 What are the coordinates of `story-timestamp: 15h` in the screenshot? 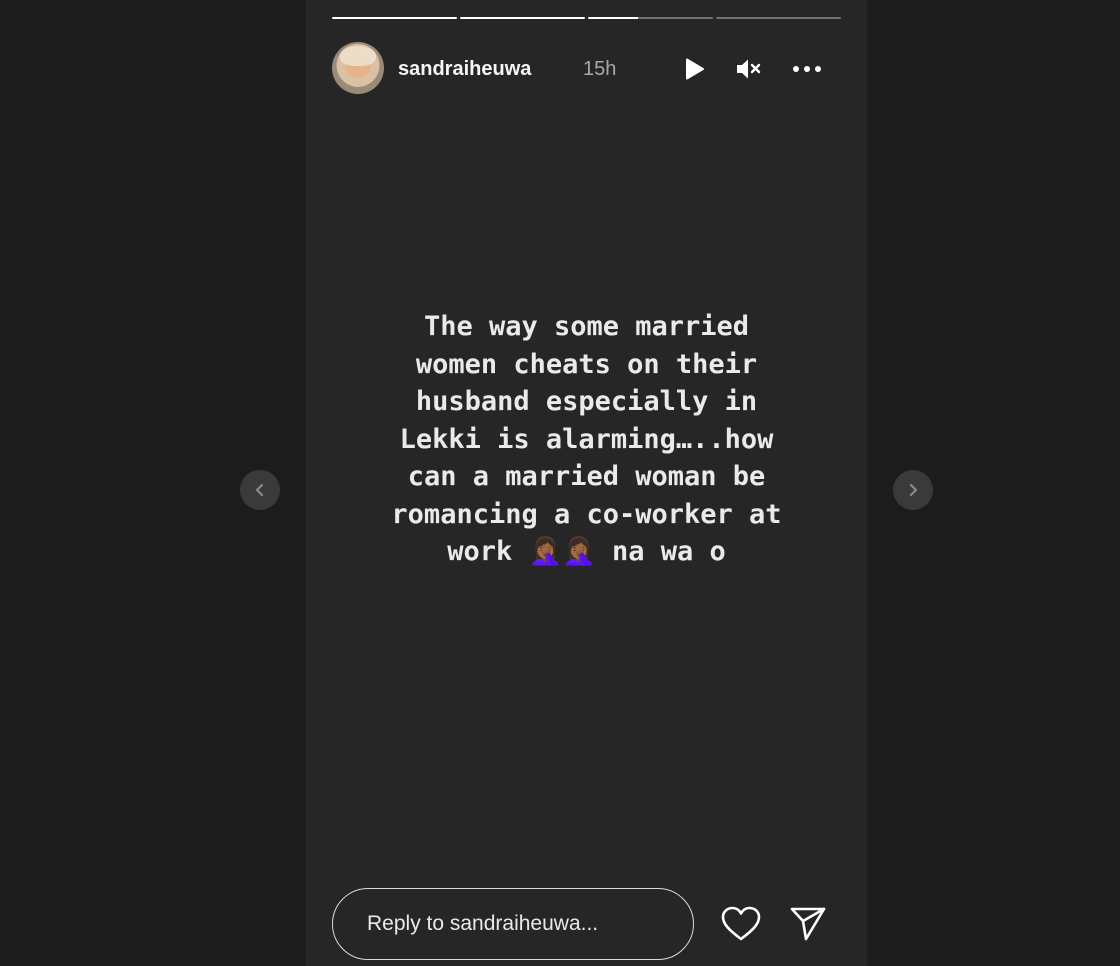 It's located at (600, 69).